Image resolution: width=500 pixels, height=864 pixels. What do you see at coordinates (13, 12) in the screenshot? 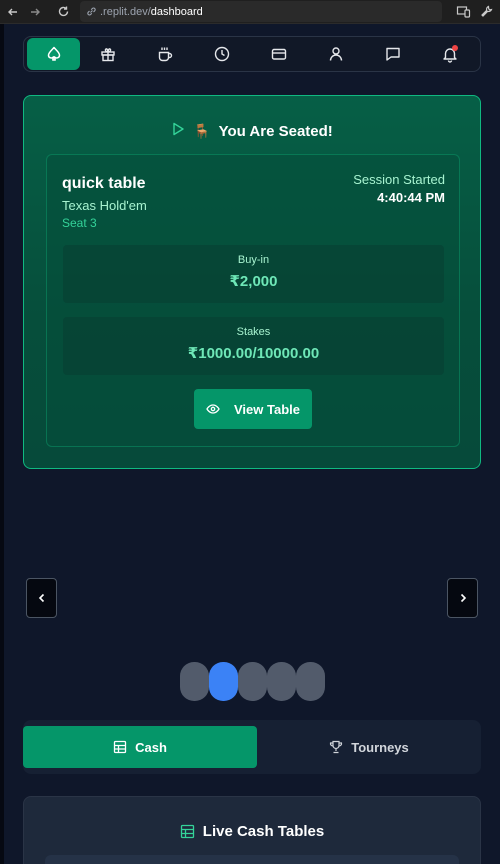
I see `back-icon` at bounding box center [13, 12].